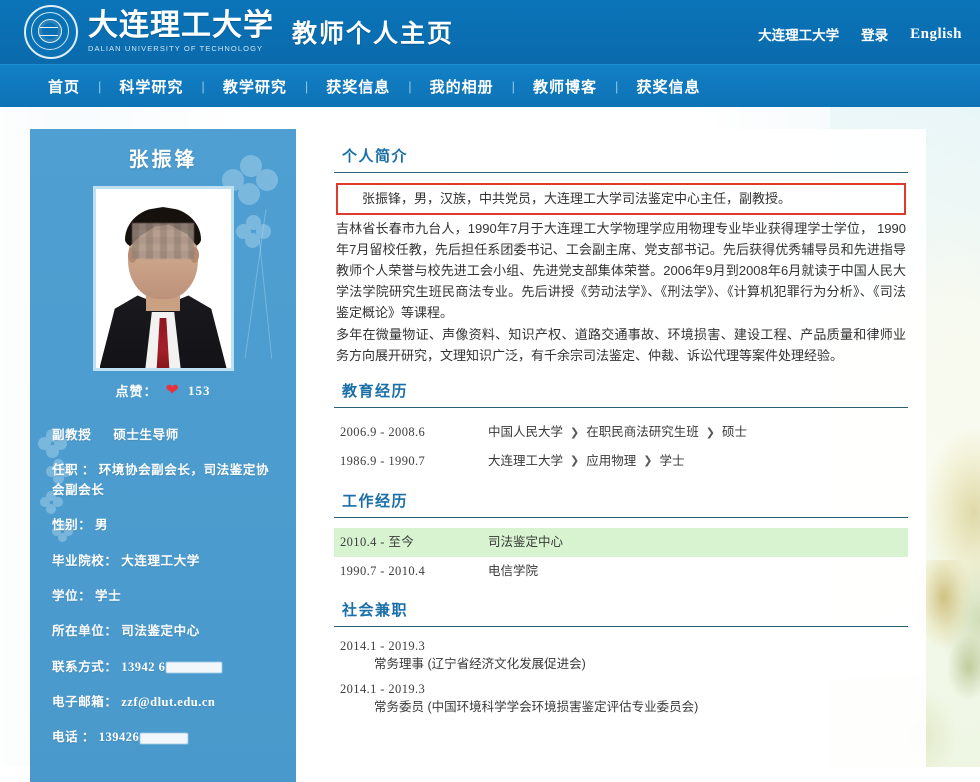 Image resolution: width=980 pixels, height=782 pixels. I want to click on bio-highlight: 张振锋，男，汉族，中共党员，大连理工大学司法鉴定中心主任，副教授。, so click(621, 199).